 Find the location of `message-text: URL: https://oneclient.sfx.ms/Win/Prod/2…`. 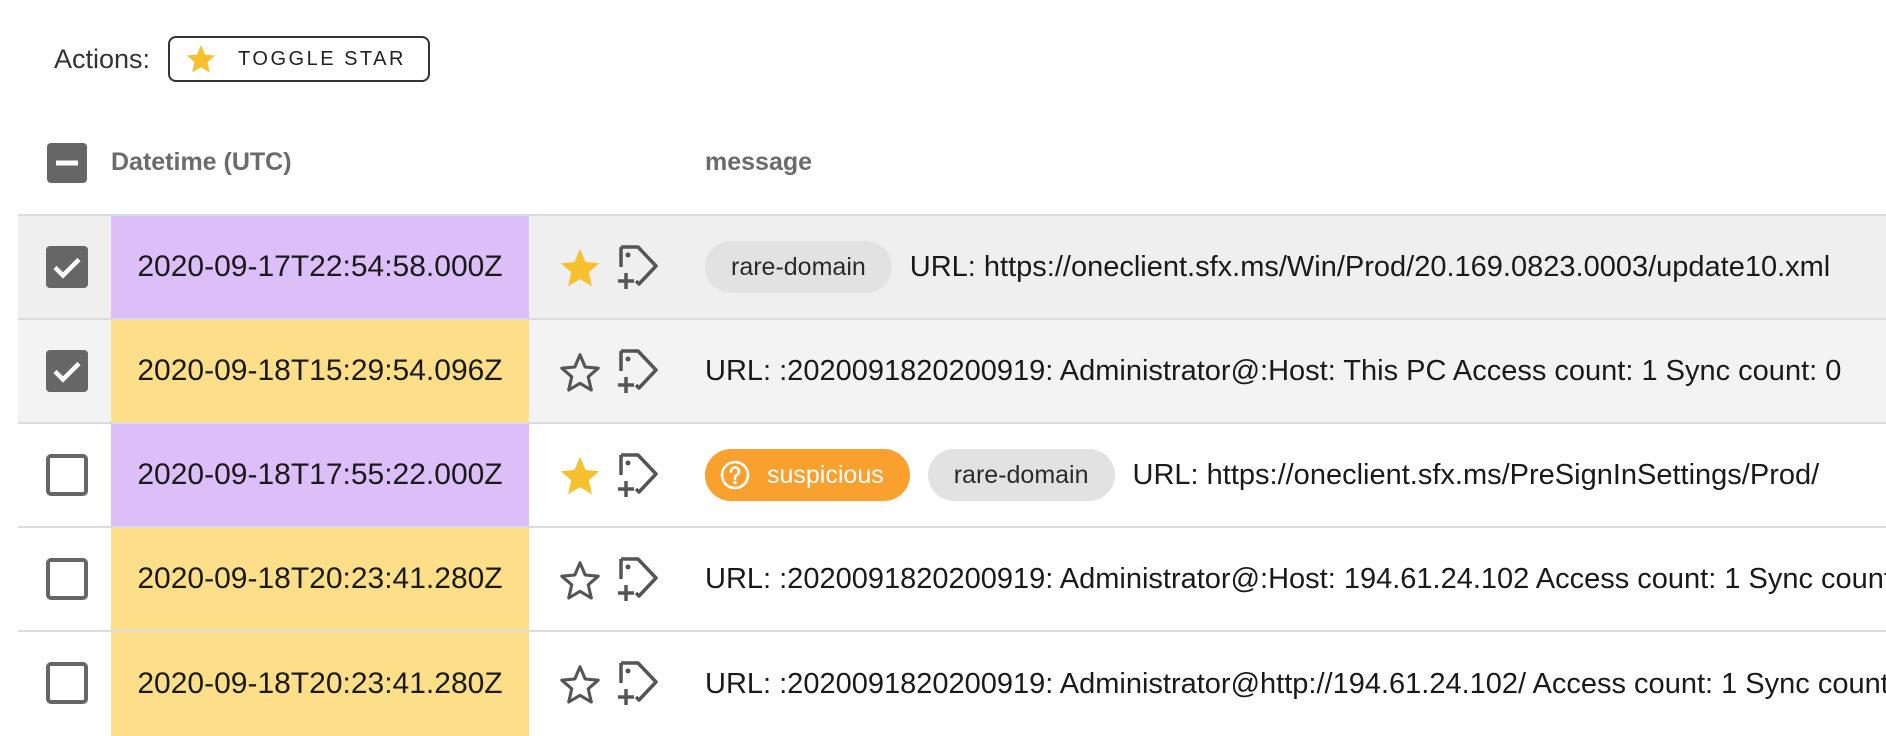

message-text: URL: https://oneclient.sfx.ms/Win/Prod/2… is located at coordinates (1370, 266).